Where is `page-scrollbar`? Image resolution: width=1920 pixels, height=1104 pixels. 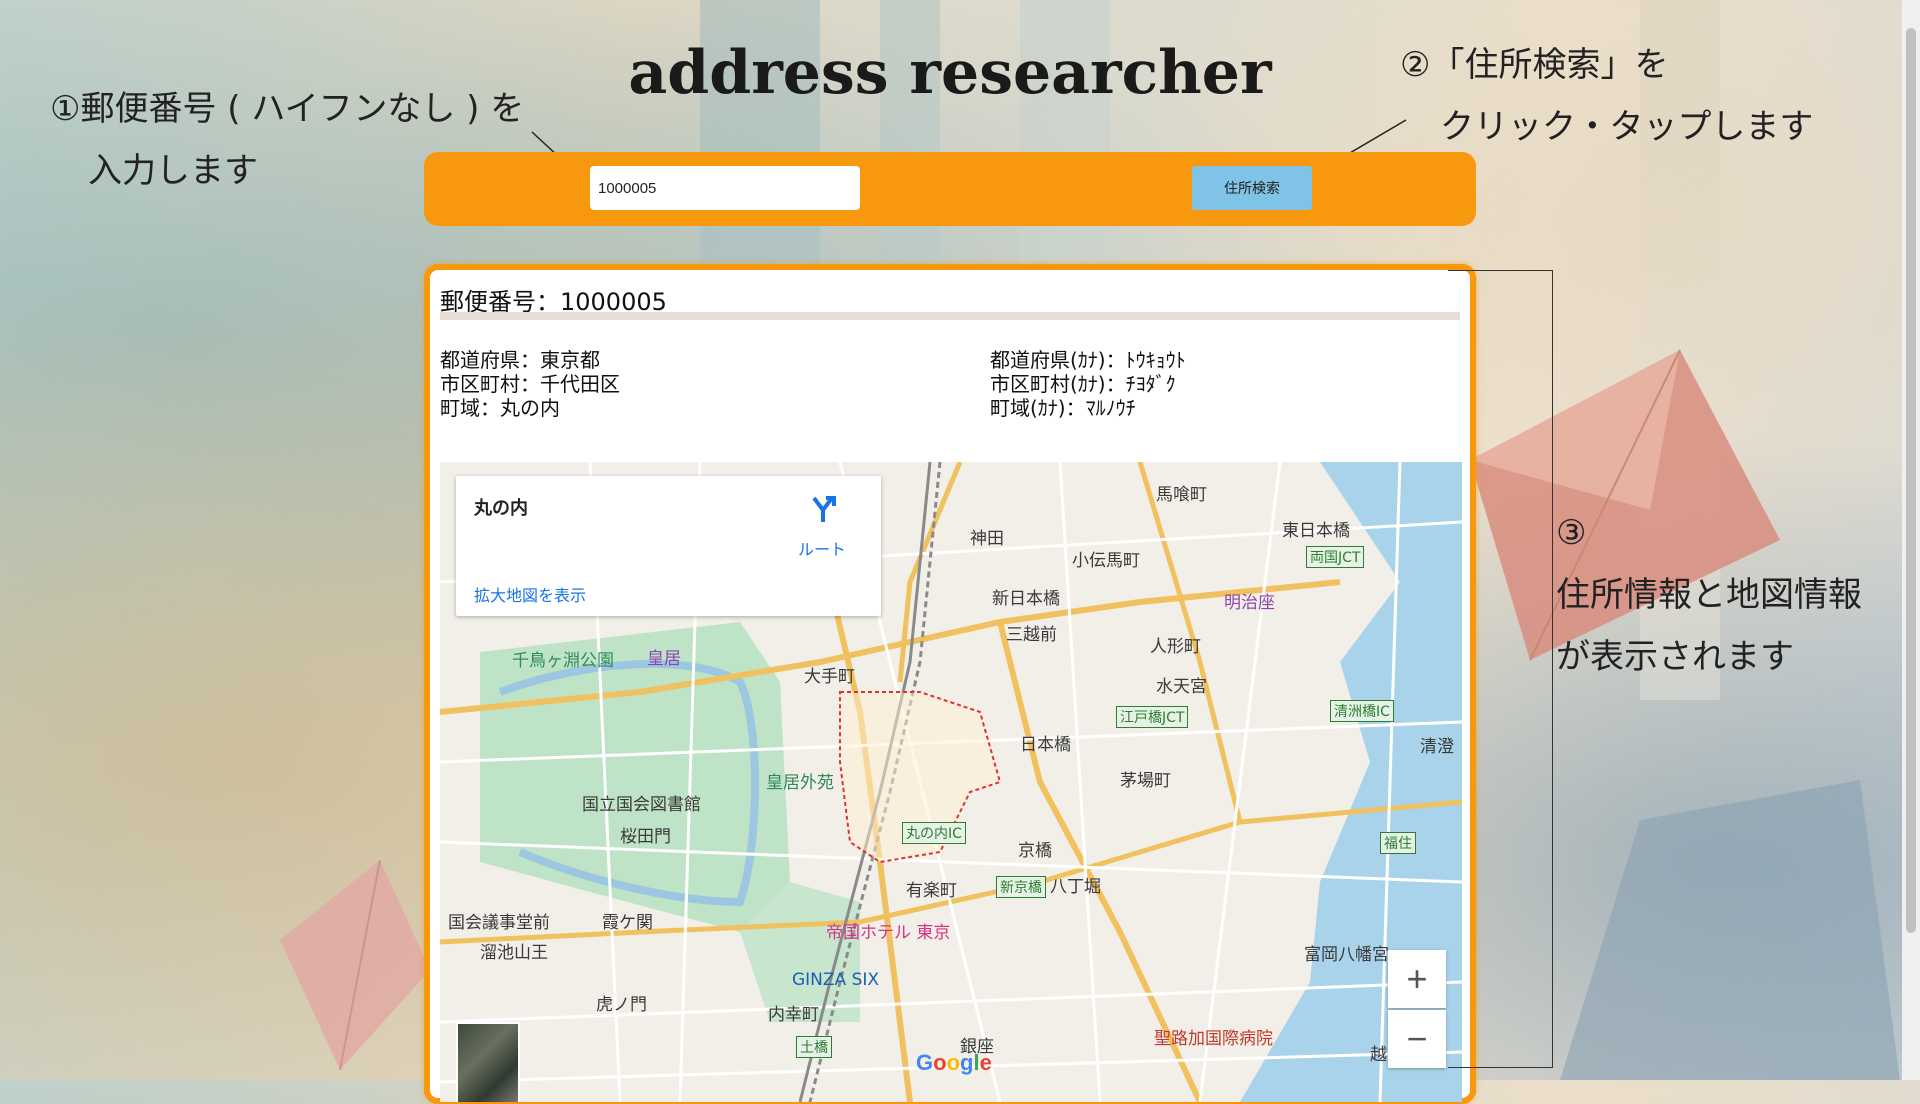 page-scrollbar is located at coordinates (1911, 540).